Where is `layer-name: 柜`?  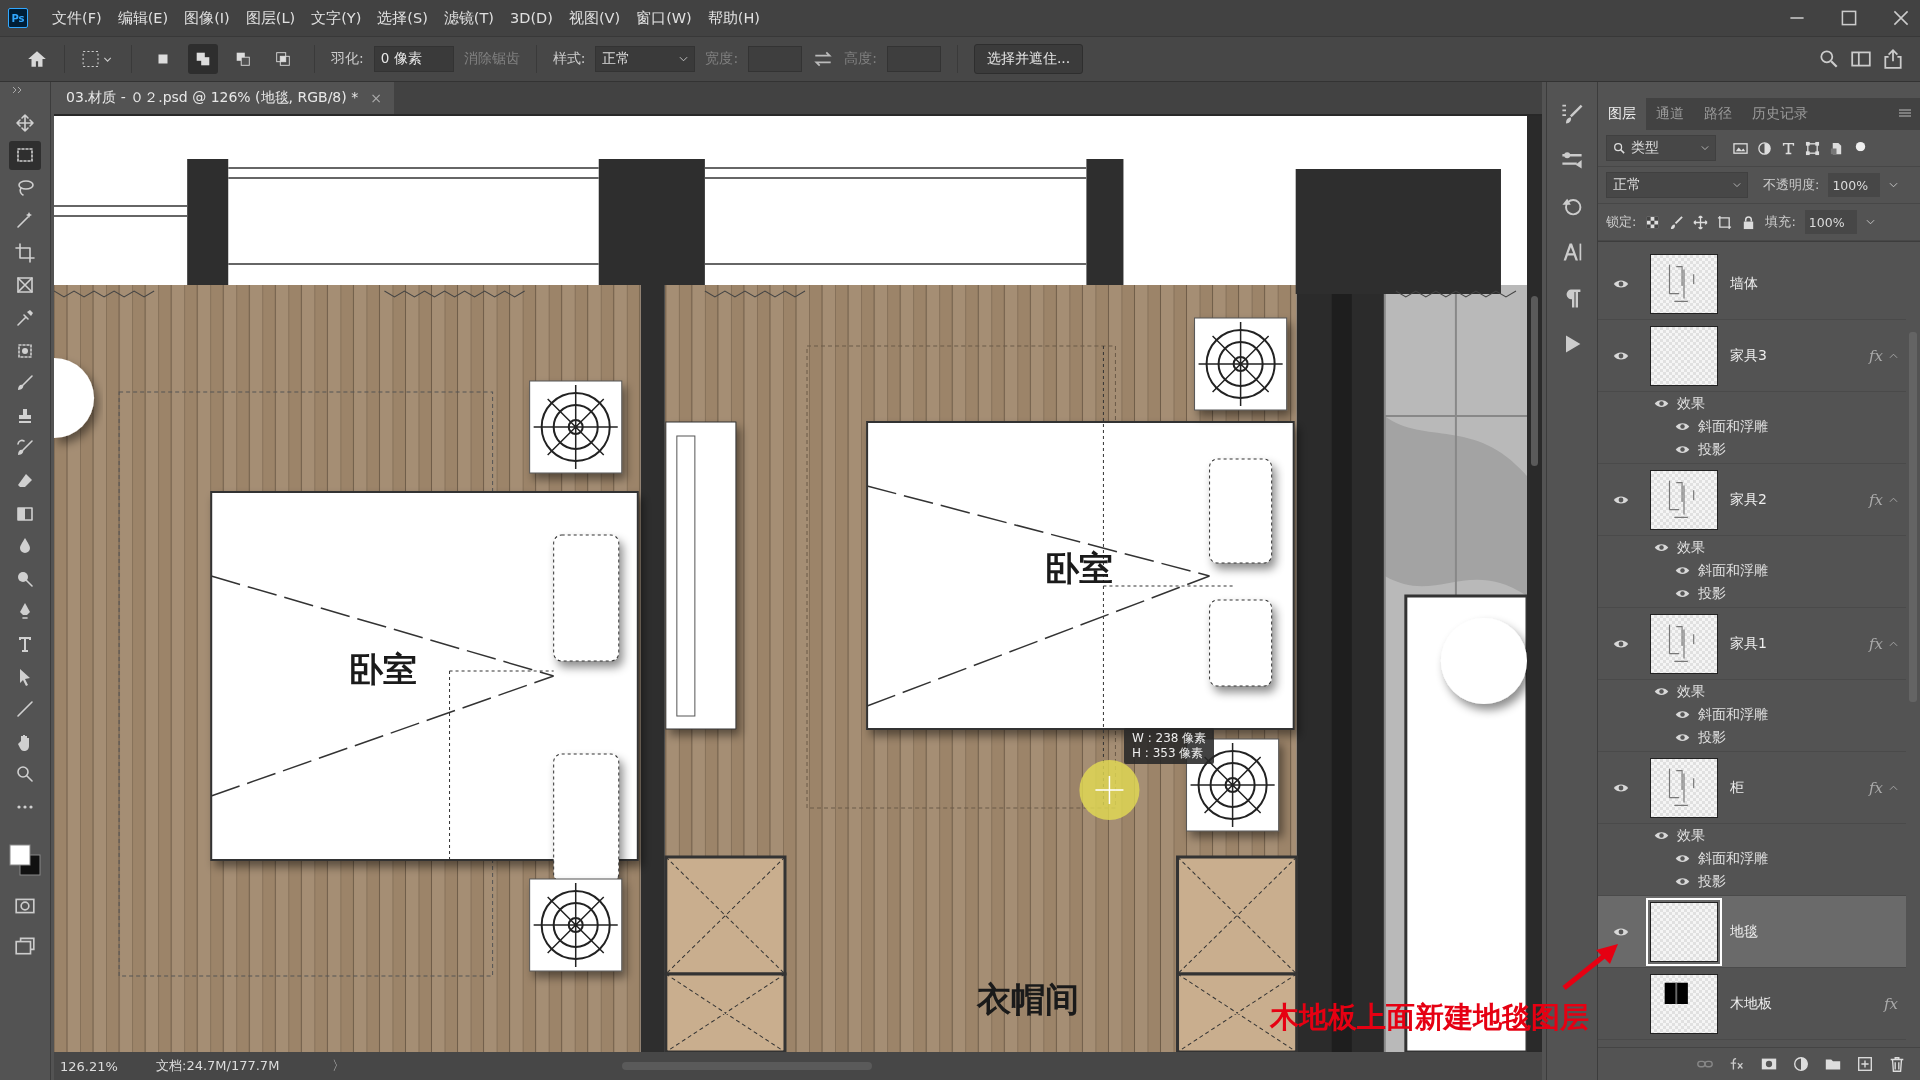
layer-name: 柜 is located at coordinates (1737, 787).